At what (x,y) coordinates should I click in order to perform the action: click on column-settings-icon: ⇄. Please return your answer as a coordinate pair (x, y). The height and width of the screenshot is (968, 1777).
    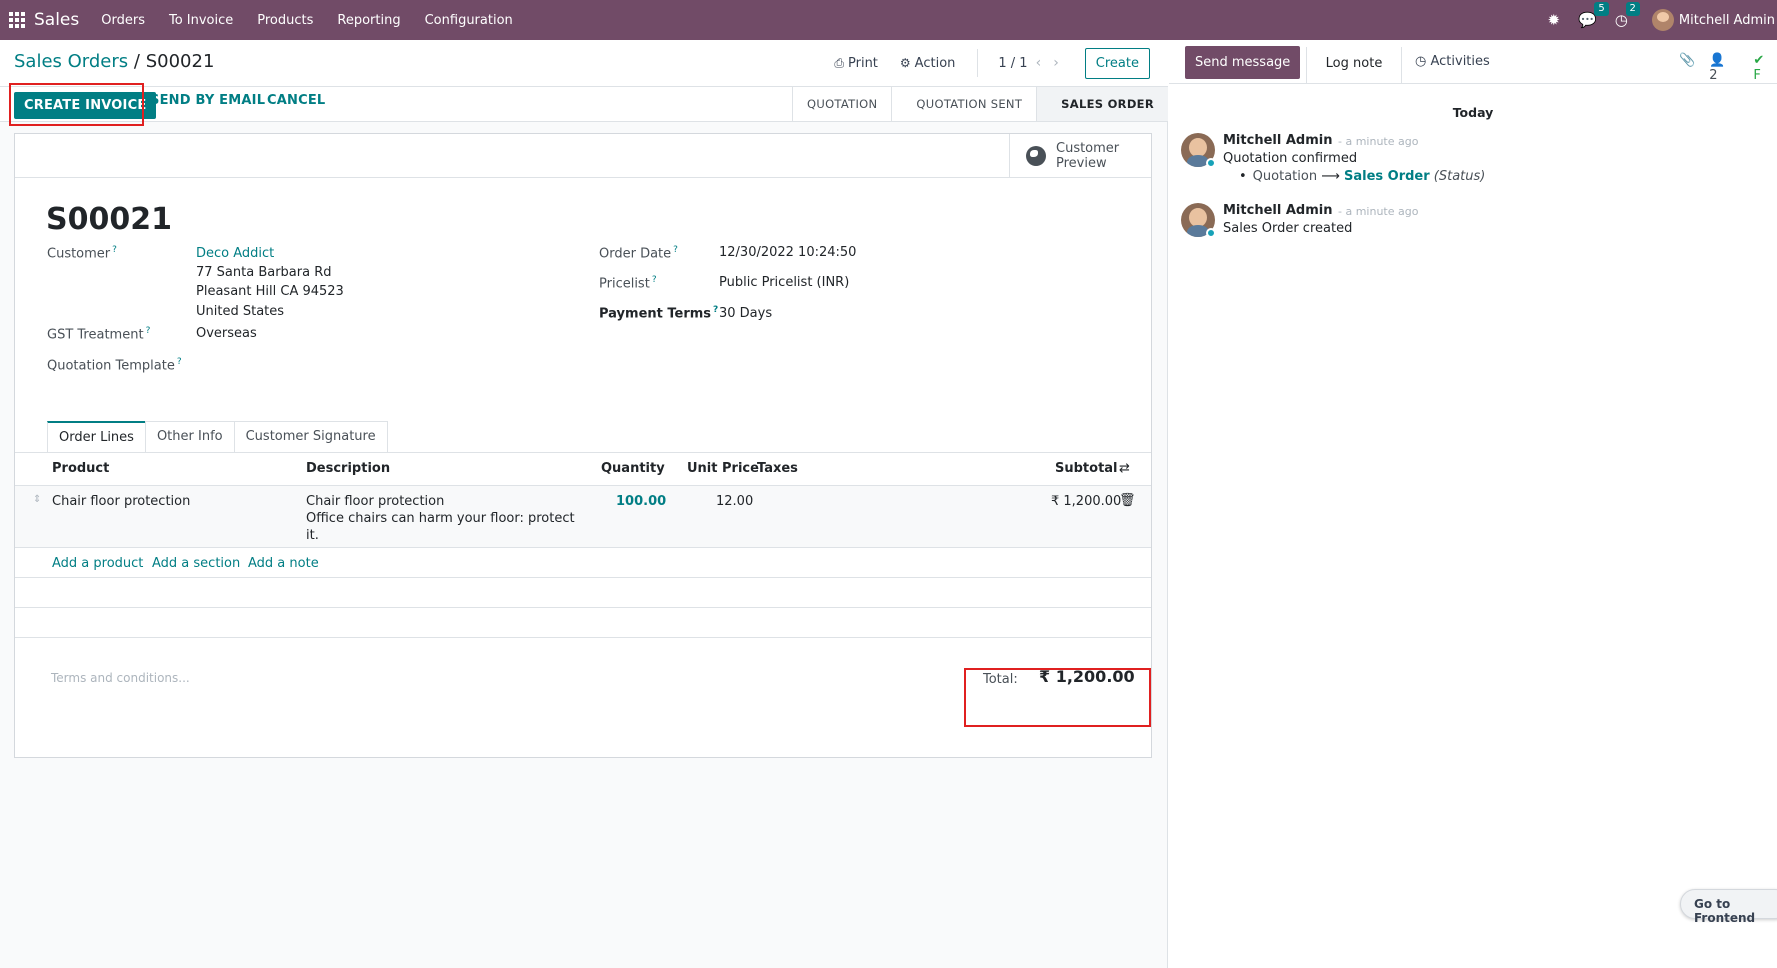
    Looking at the image, I should click on (1124, 468).